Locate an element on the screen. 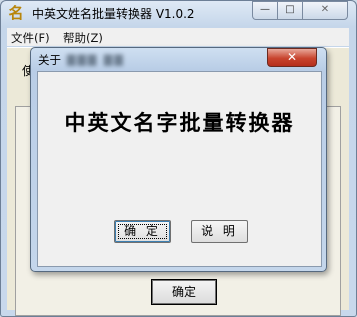  menu-file: 文件(F) is located at coordinates (30, 38).